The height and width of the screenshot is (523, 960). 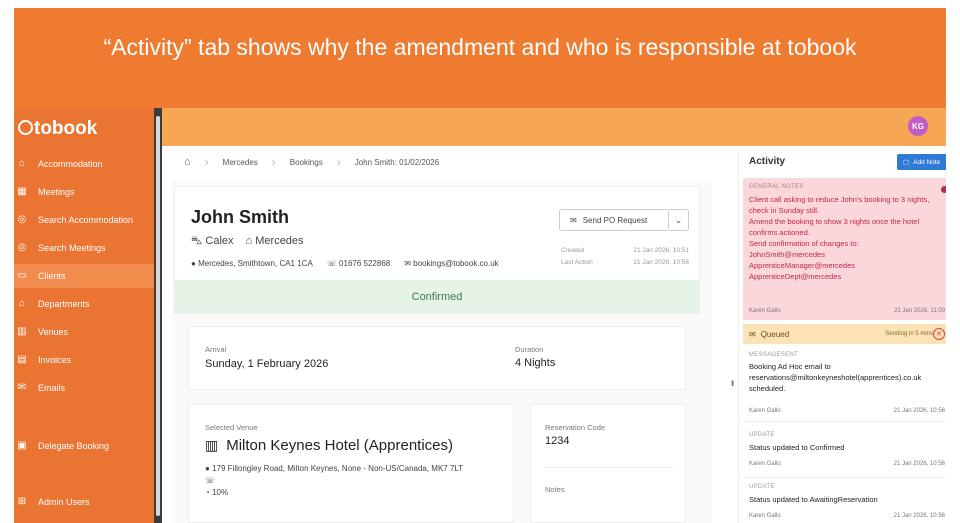 I want to click on last-action-value: 21 Jan 2026, 10:56, so click(x=661, y=262).